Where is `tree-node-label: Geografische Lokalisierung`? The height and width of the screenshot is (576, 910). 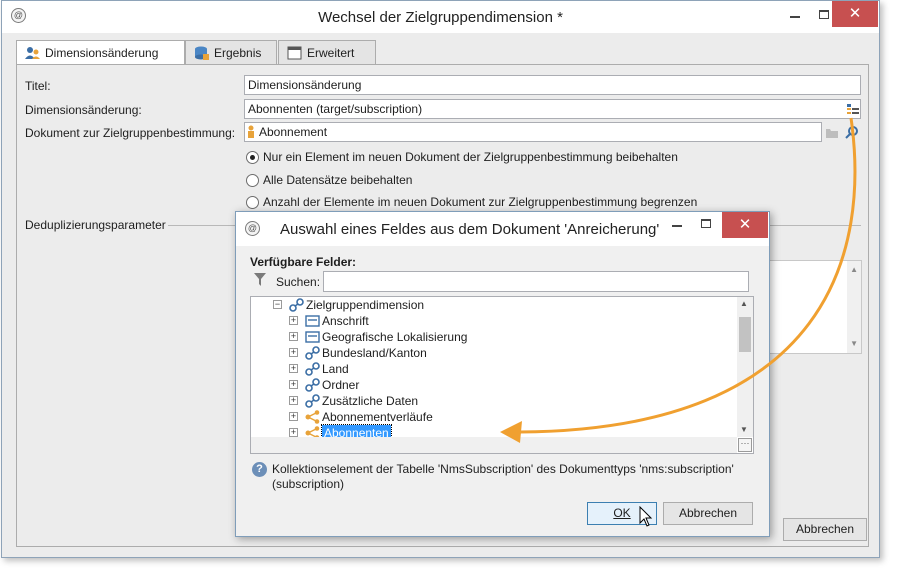 tree-node-label: Geografische Lokalisierung is located at coordinates (395, 337).